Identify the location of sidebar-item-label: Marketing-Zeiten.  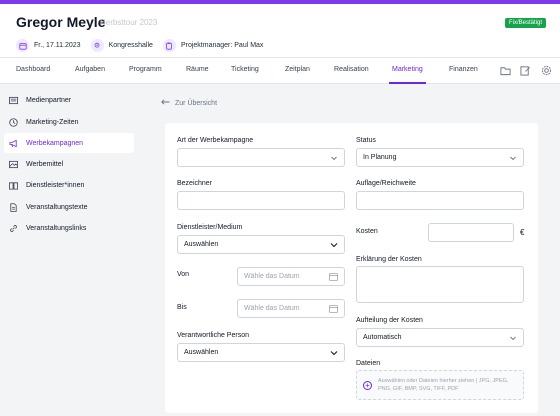
(52, 122).